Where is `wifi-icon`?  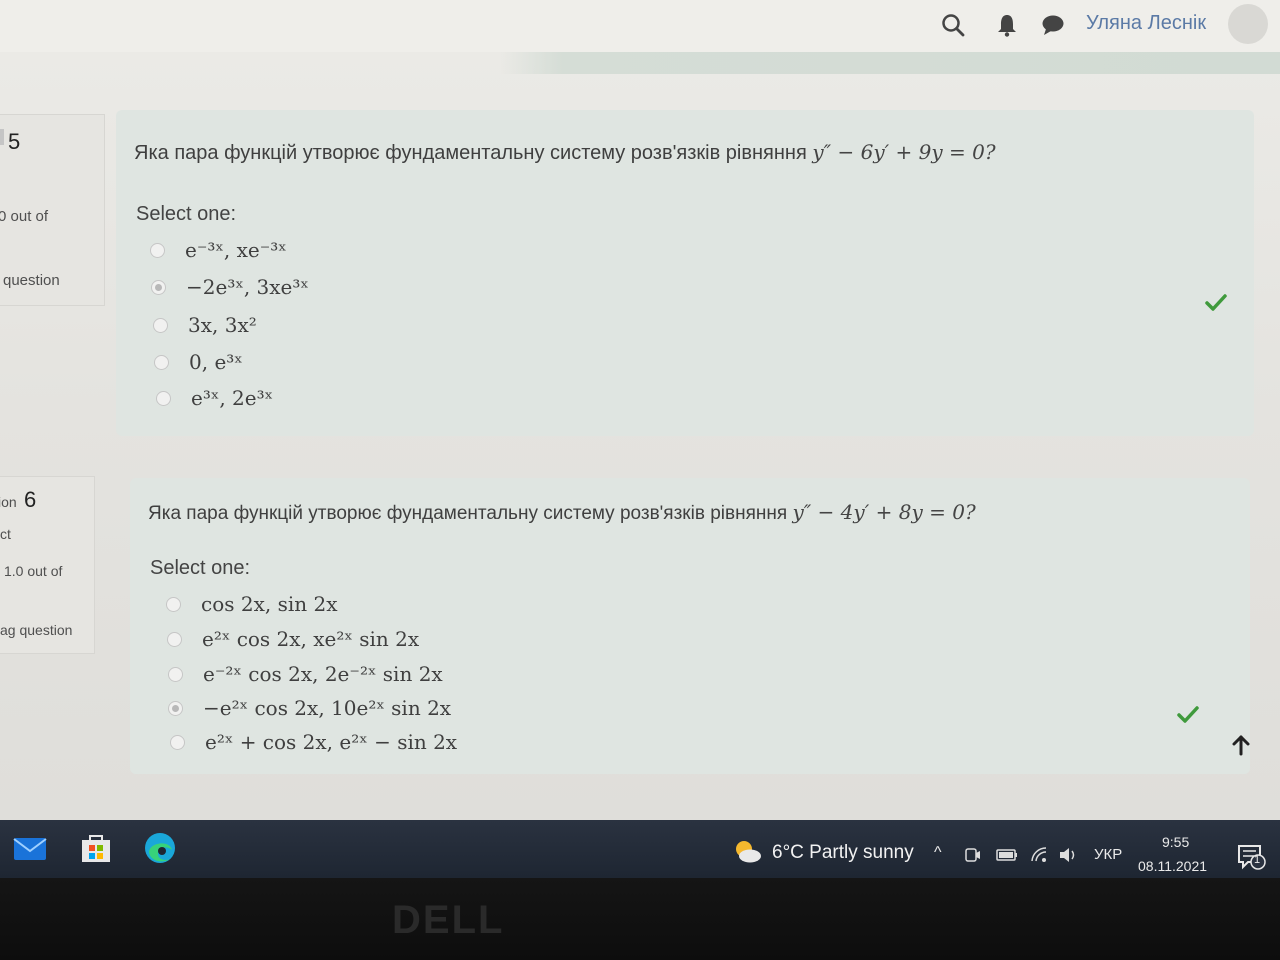
wifi-icon is located at coordinates (1039, 855).